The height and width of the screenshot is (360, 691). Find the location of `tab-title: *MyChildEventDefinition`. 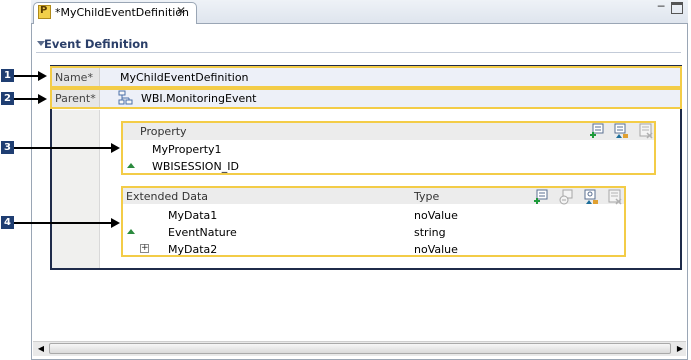

tab-title: *MyChildEventDefinition is located at coordinates (122, 12).